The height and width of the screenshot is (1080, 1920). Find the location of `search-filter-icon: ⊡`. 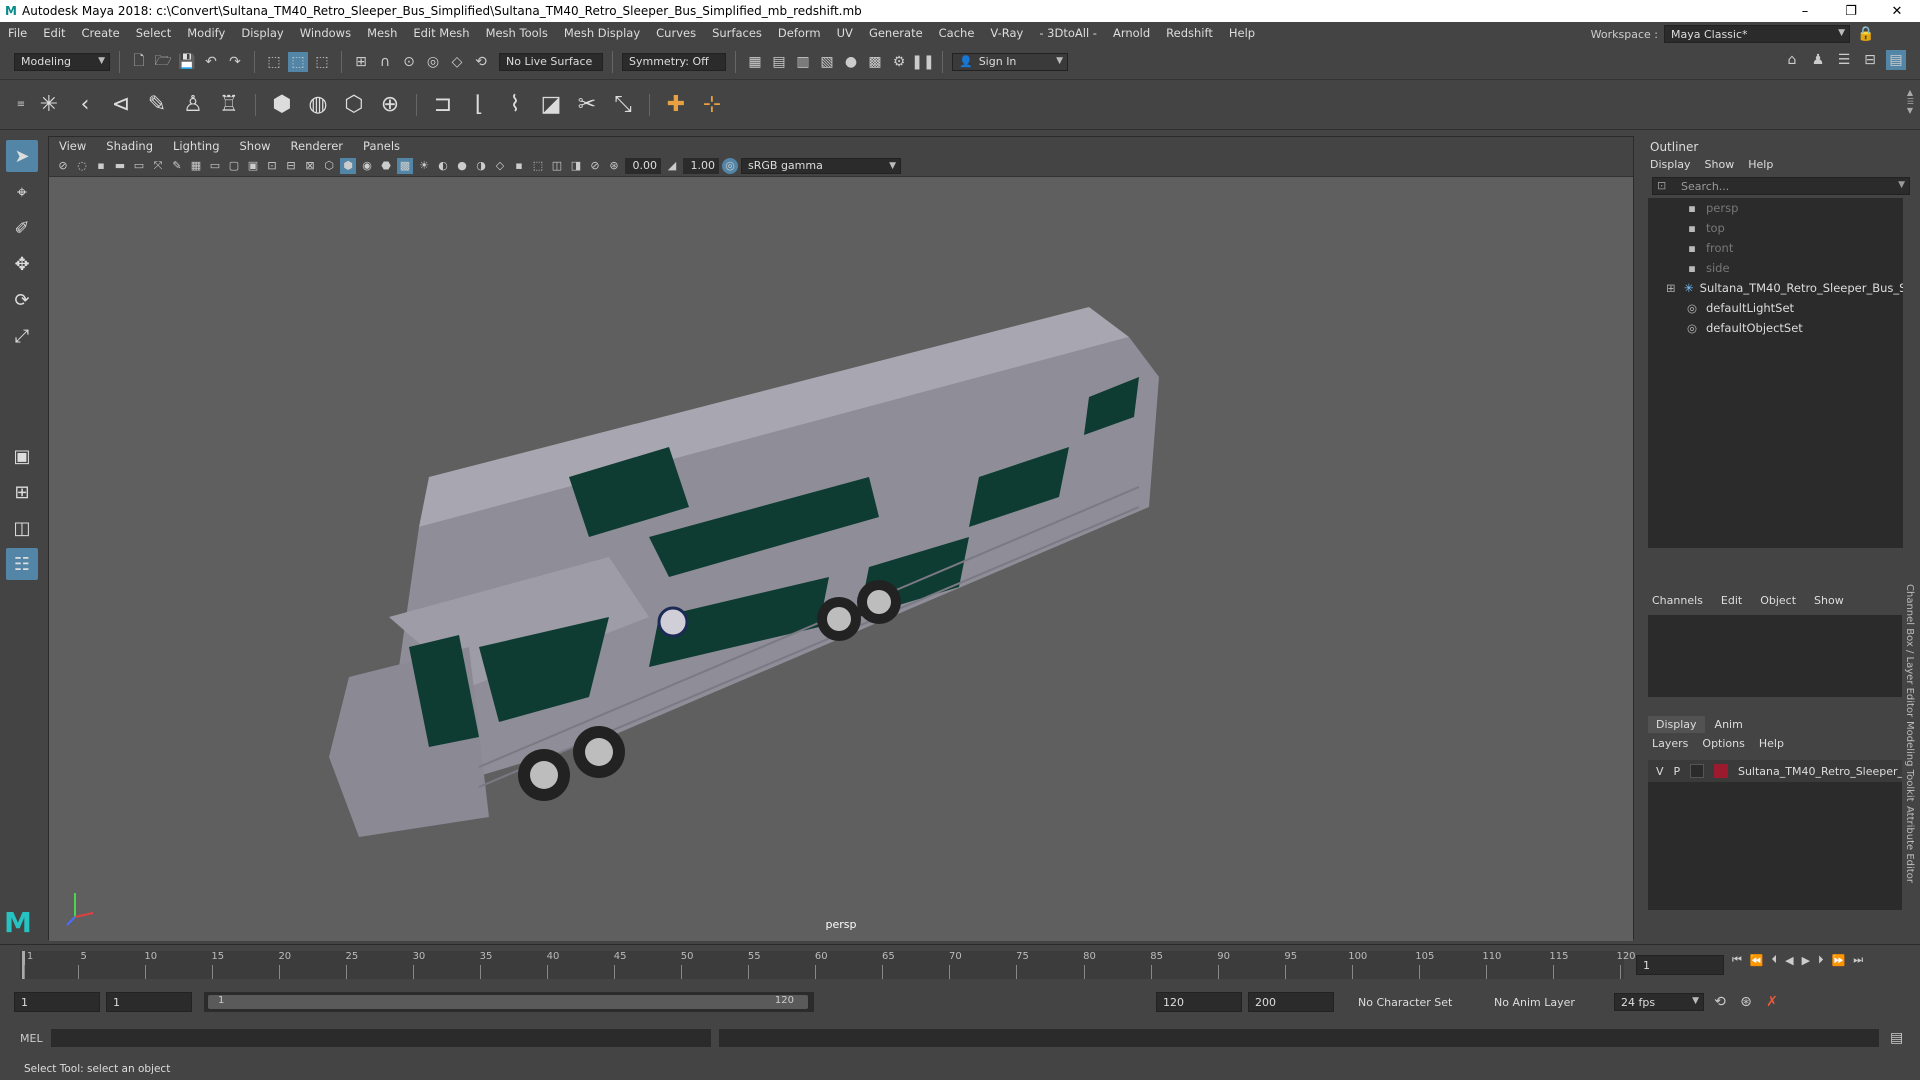

search-filter-icon: ⊡ is located at coordinates (1661, 185).